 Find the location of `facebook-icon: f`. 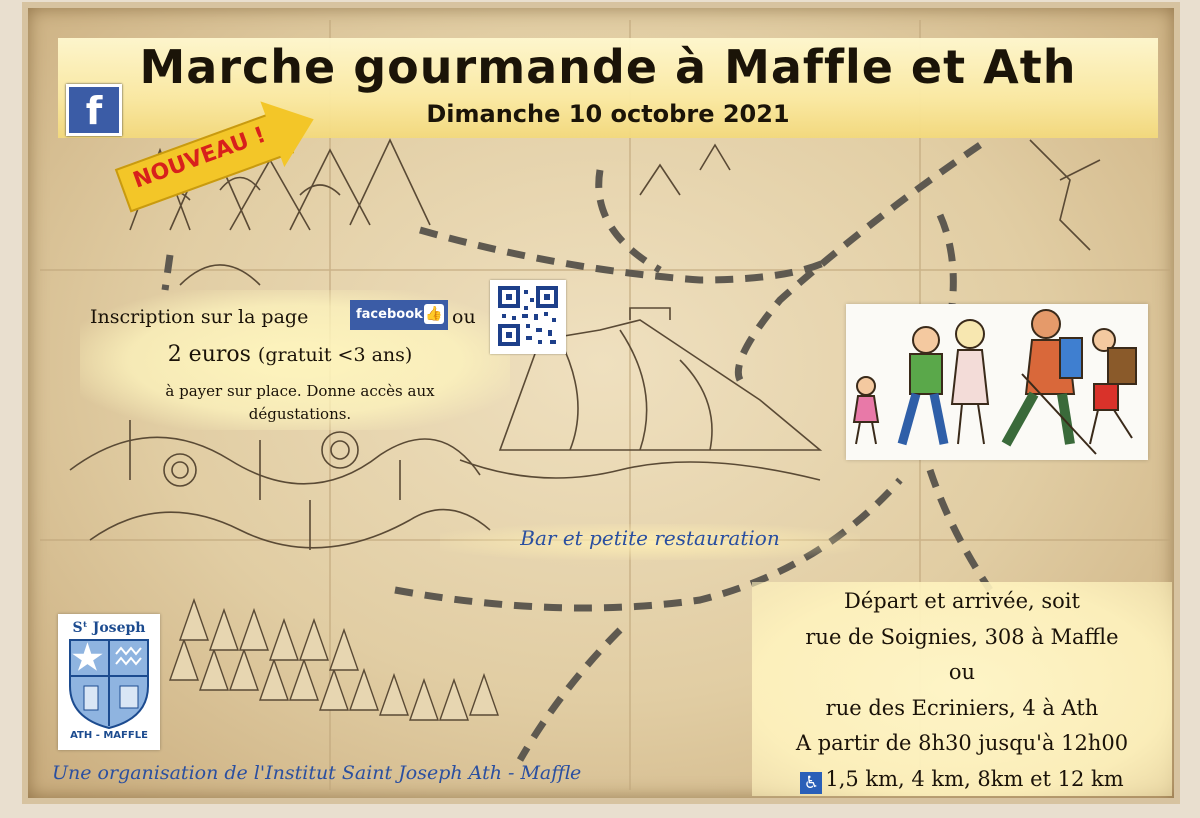

facebook-icon: f is located at coordinates (94, 110).